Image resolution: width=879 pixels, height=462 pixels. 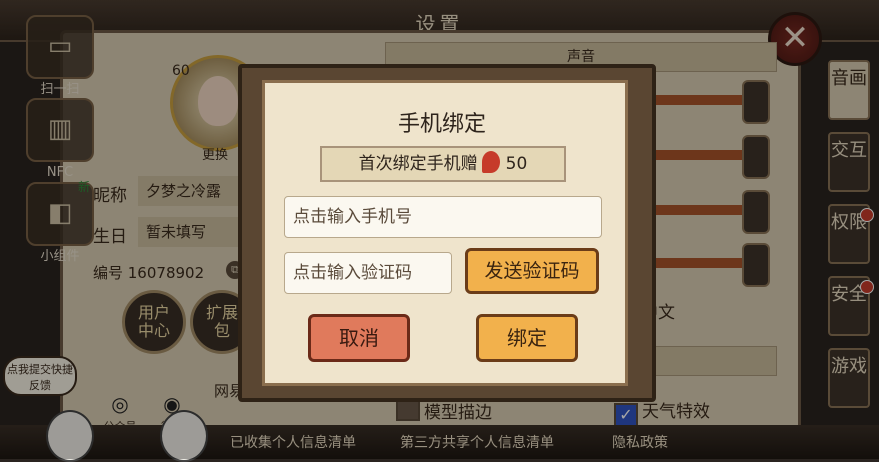 What do you see at coordinates (490, 162) in the screenshot?
I see `gem-icon` at bounding box center [490, 162].